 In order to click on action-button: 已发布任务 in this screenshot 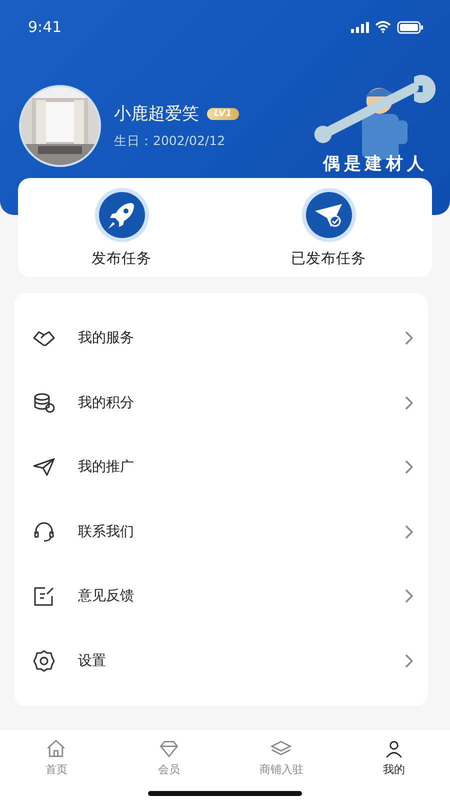, I will do `click(328, 227)`.